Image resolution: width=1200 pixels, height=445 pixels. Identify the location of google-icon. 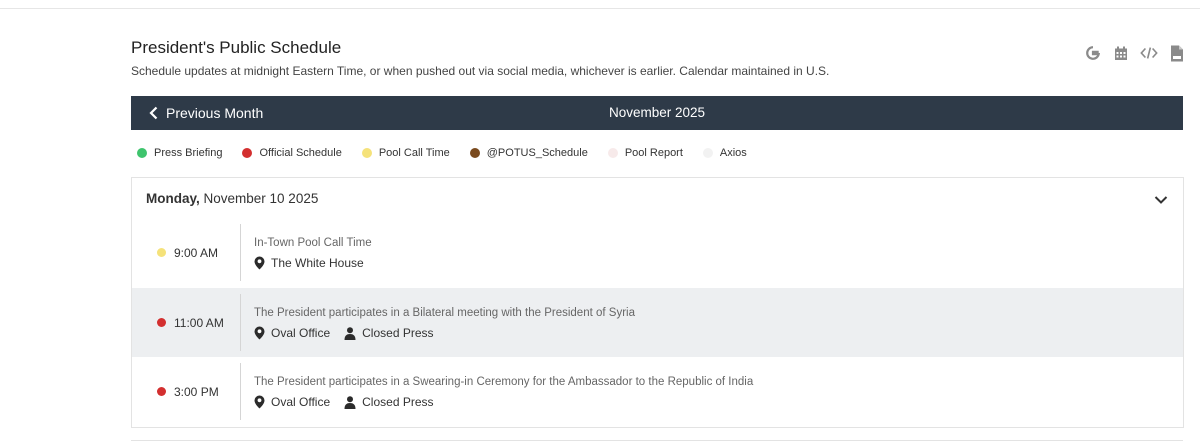
(1093, 53).